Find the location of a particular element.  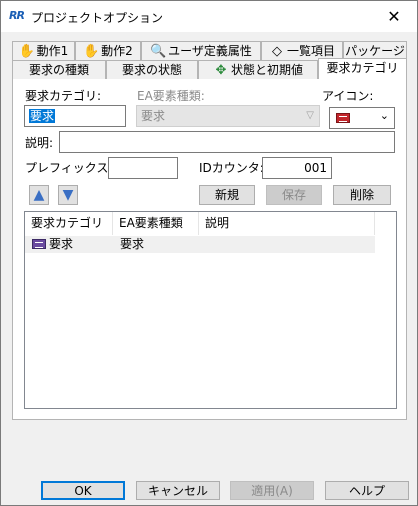

title-bar: RR プロジェクトオプション ✕ is located at coordinates (209, 16).